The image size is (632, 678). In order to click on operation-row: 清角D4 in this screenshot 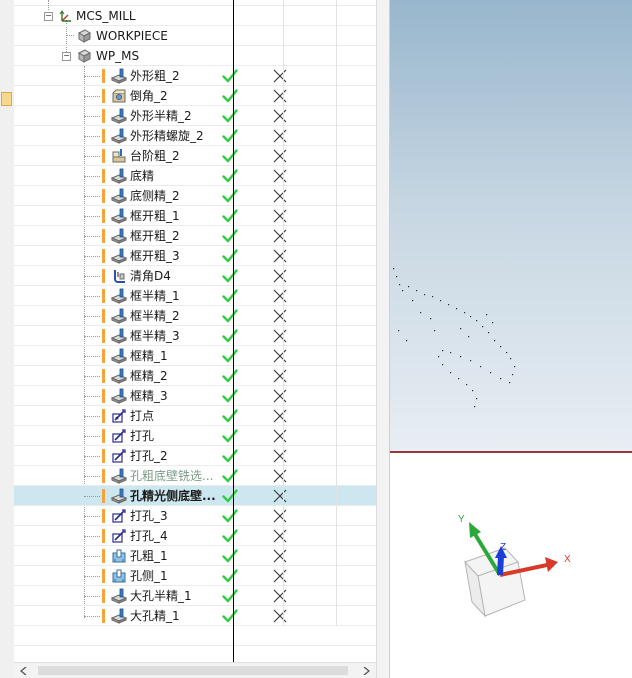, I will do `click(195, 276)`.